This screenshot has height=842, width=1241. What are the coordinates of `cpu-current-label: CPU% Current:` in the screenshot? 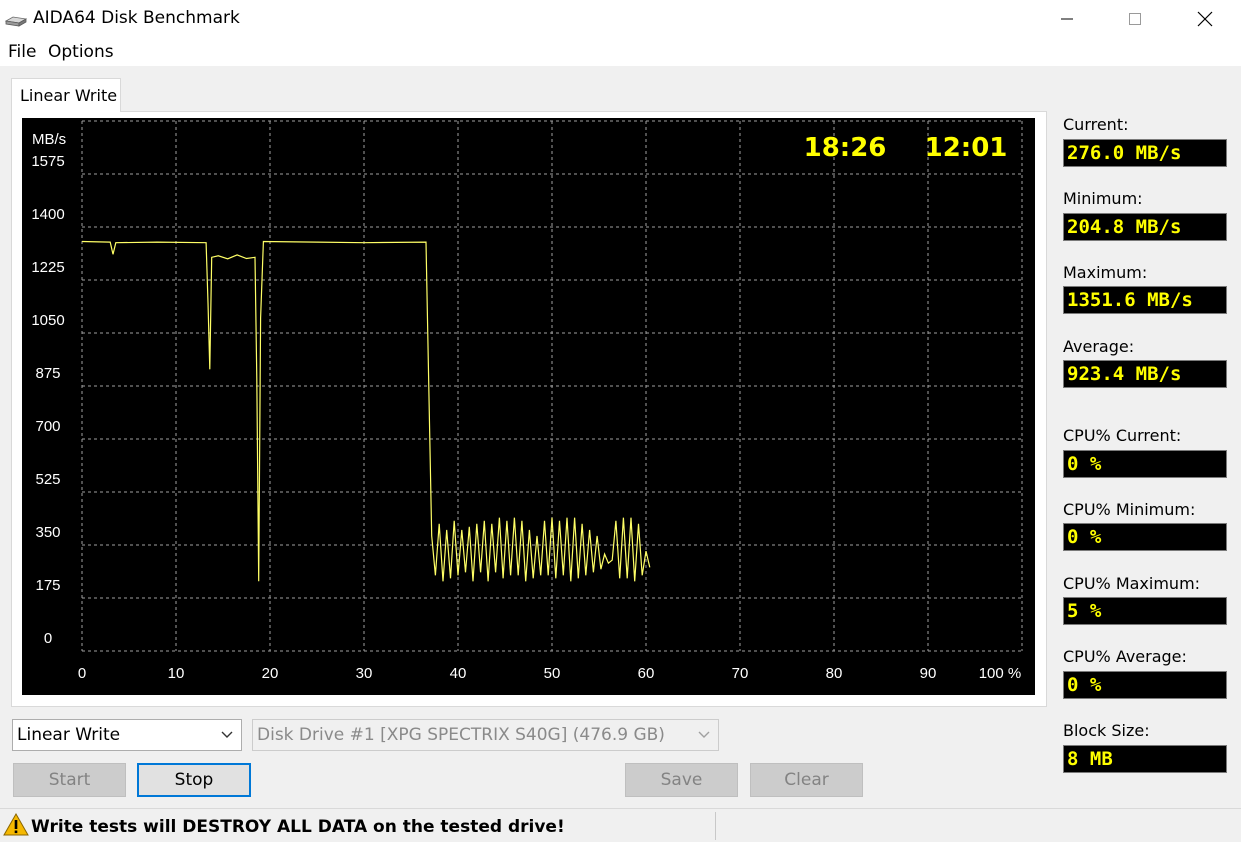 It's located at (1122, 435).